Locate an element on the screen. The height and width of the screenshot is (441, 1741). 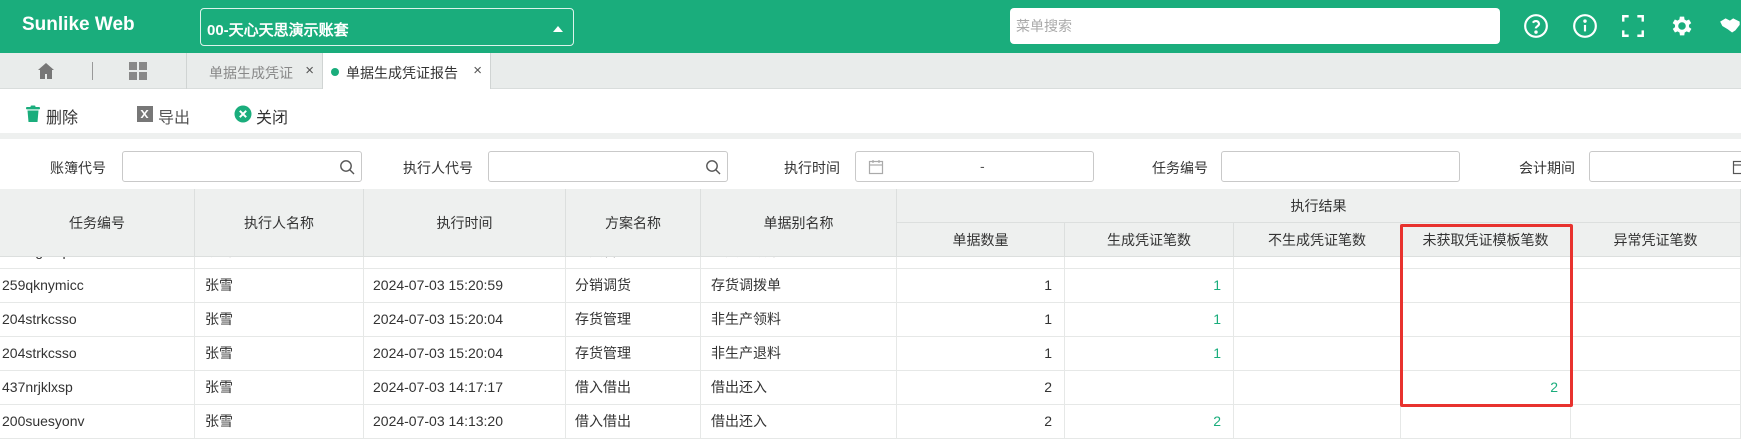
gear-icon is located at coordinates (1682, 26).